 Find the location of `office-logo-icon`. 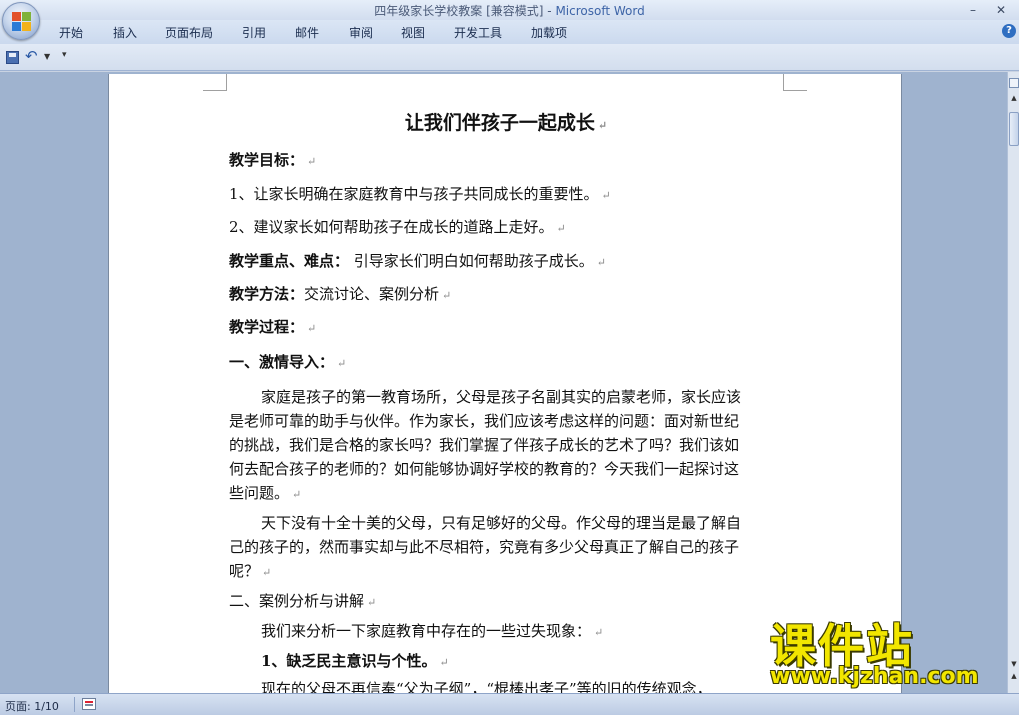

office-logo-icon is located at coordinates (22, 22).